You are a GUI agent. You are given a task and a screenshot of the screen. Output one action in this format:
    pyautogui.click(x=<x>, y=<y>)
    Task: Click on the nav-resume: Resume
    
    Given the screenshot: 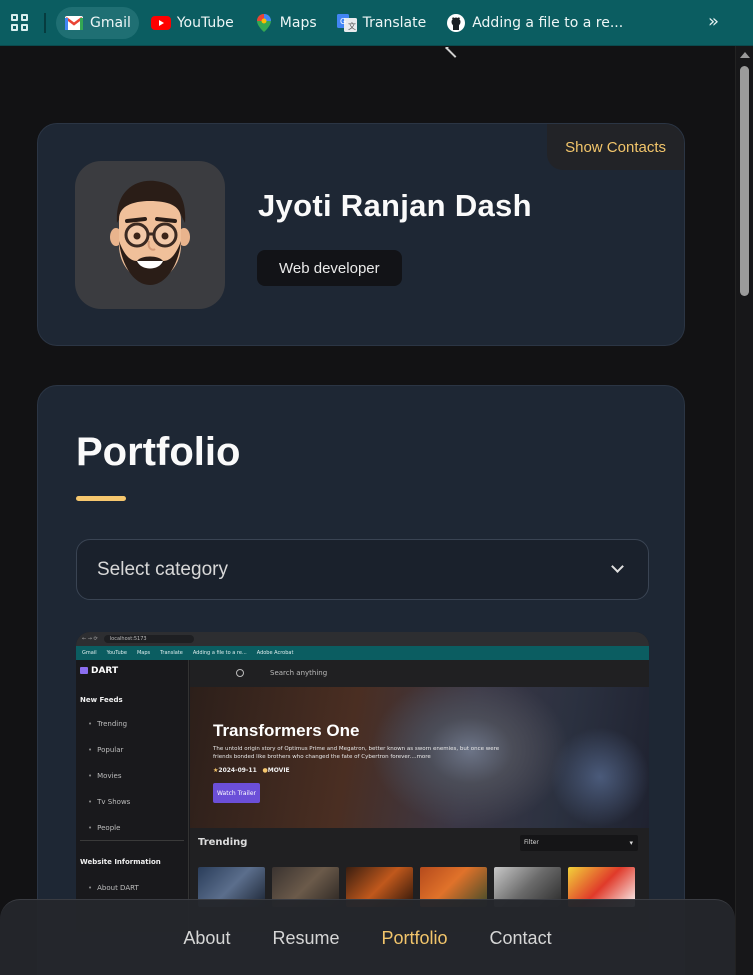 What is the action you would take?
    pyautogui.click(x=305, y=951)
    